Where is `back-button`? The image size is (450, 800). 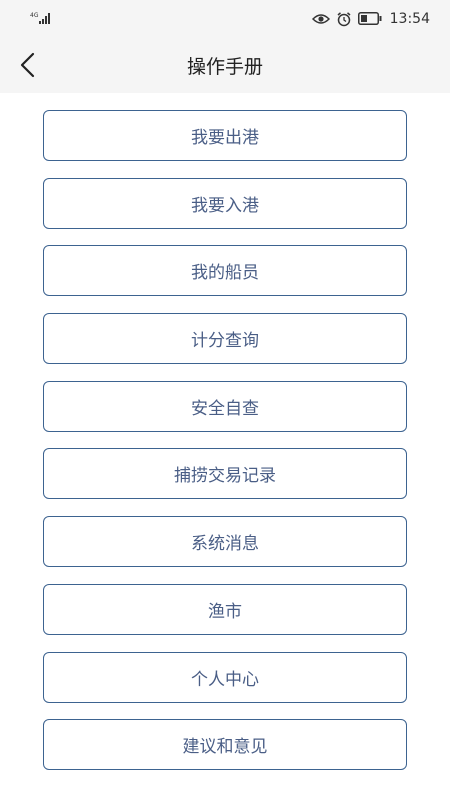
back-button is located at coordinates (28, 65).